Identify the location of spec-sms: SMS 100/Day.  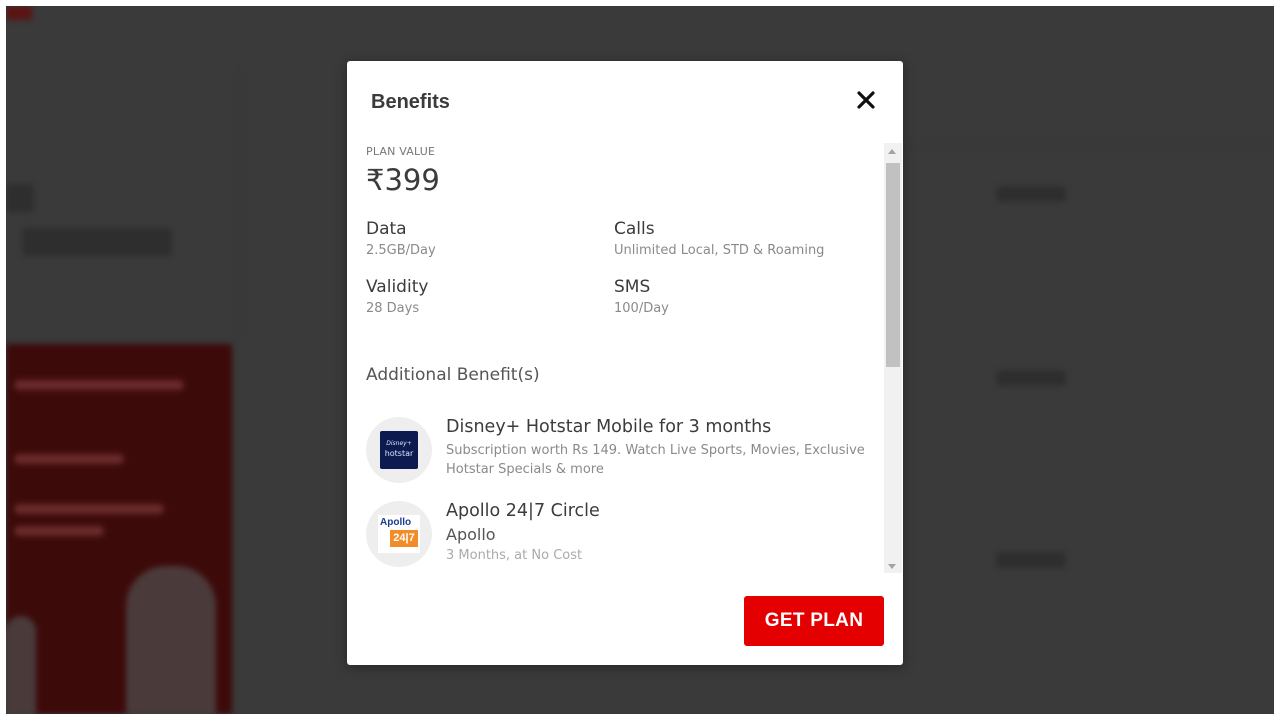
(641, 296).